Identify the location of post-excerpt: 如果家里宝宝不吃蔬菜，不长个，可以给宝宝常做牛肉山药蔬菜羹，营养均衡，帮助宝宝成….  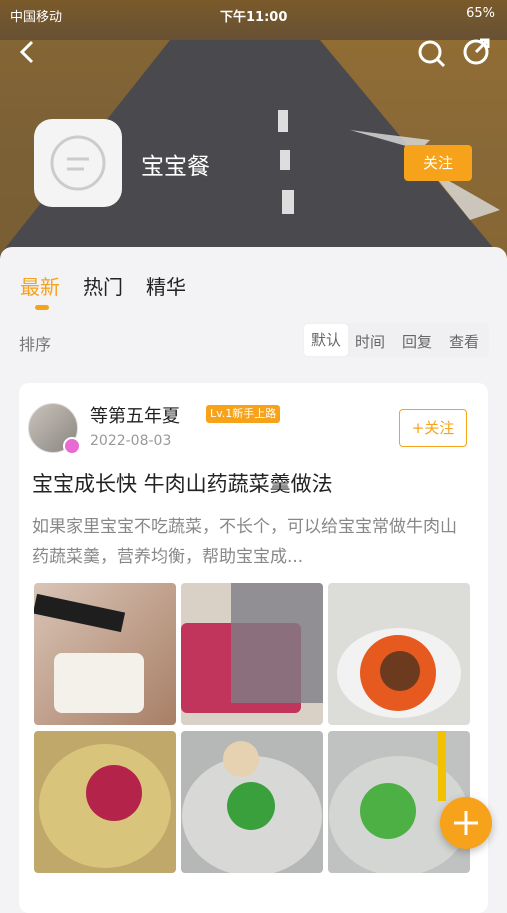
(244, 542).